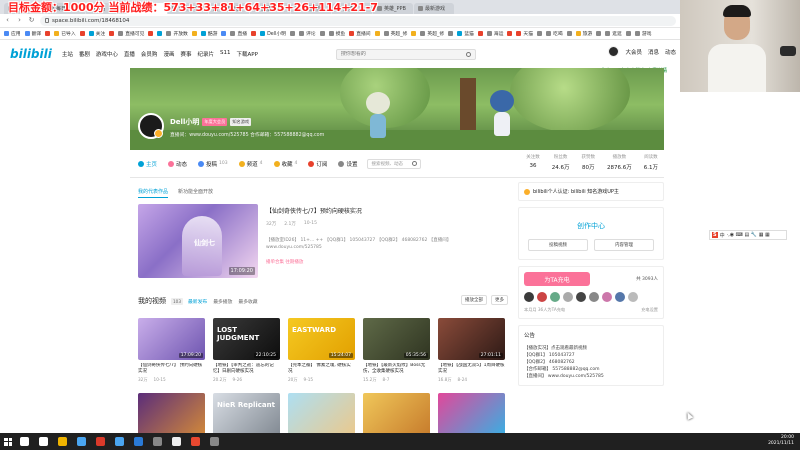 This screenshot has width=800, height=450. Describe the element at coordinates (386, 210) in the screenshot. I see `representative-title: 【仙剑奇侠传七/7】预约向硬核实况` at that location.